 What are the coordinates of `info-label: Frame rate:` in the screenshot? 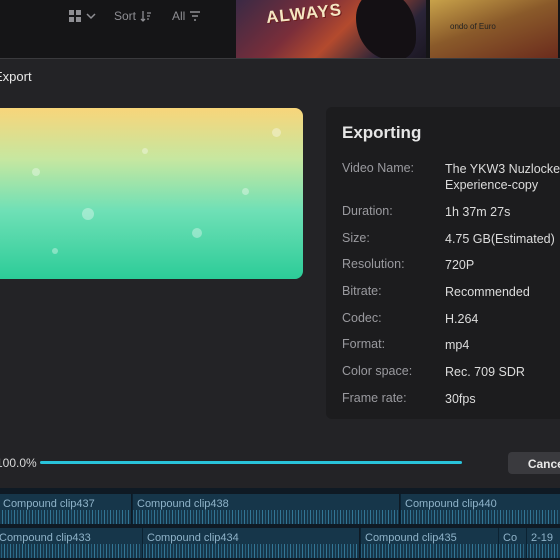 It's located at (374, 398).